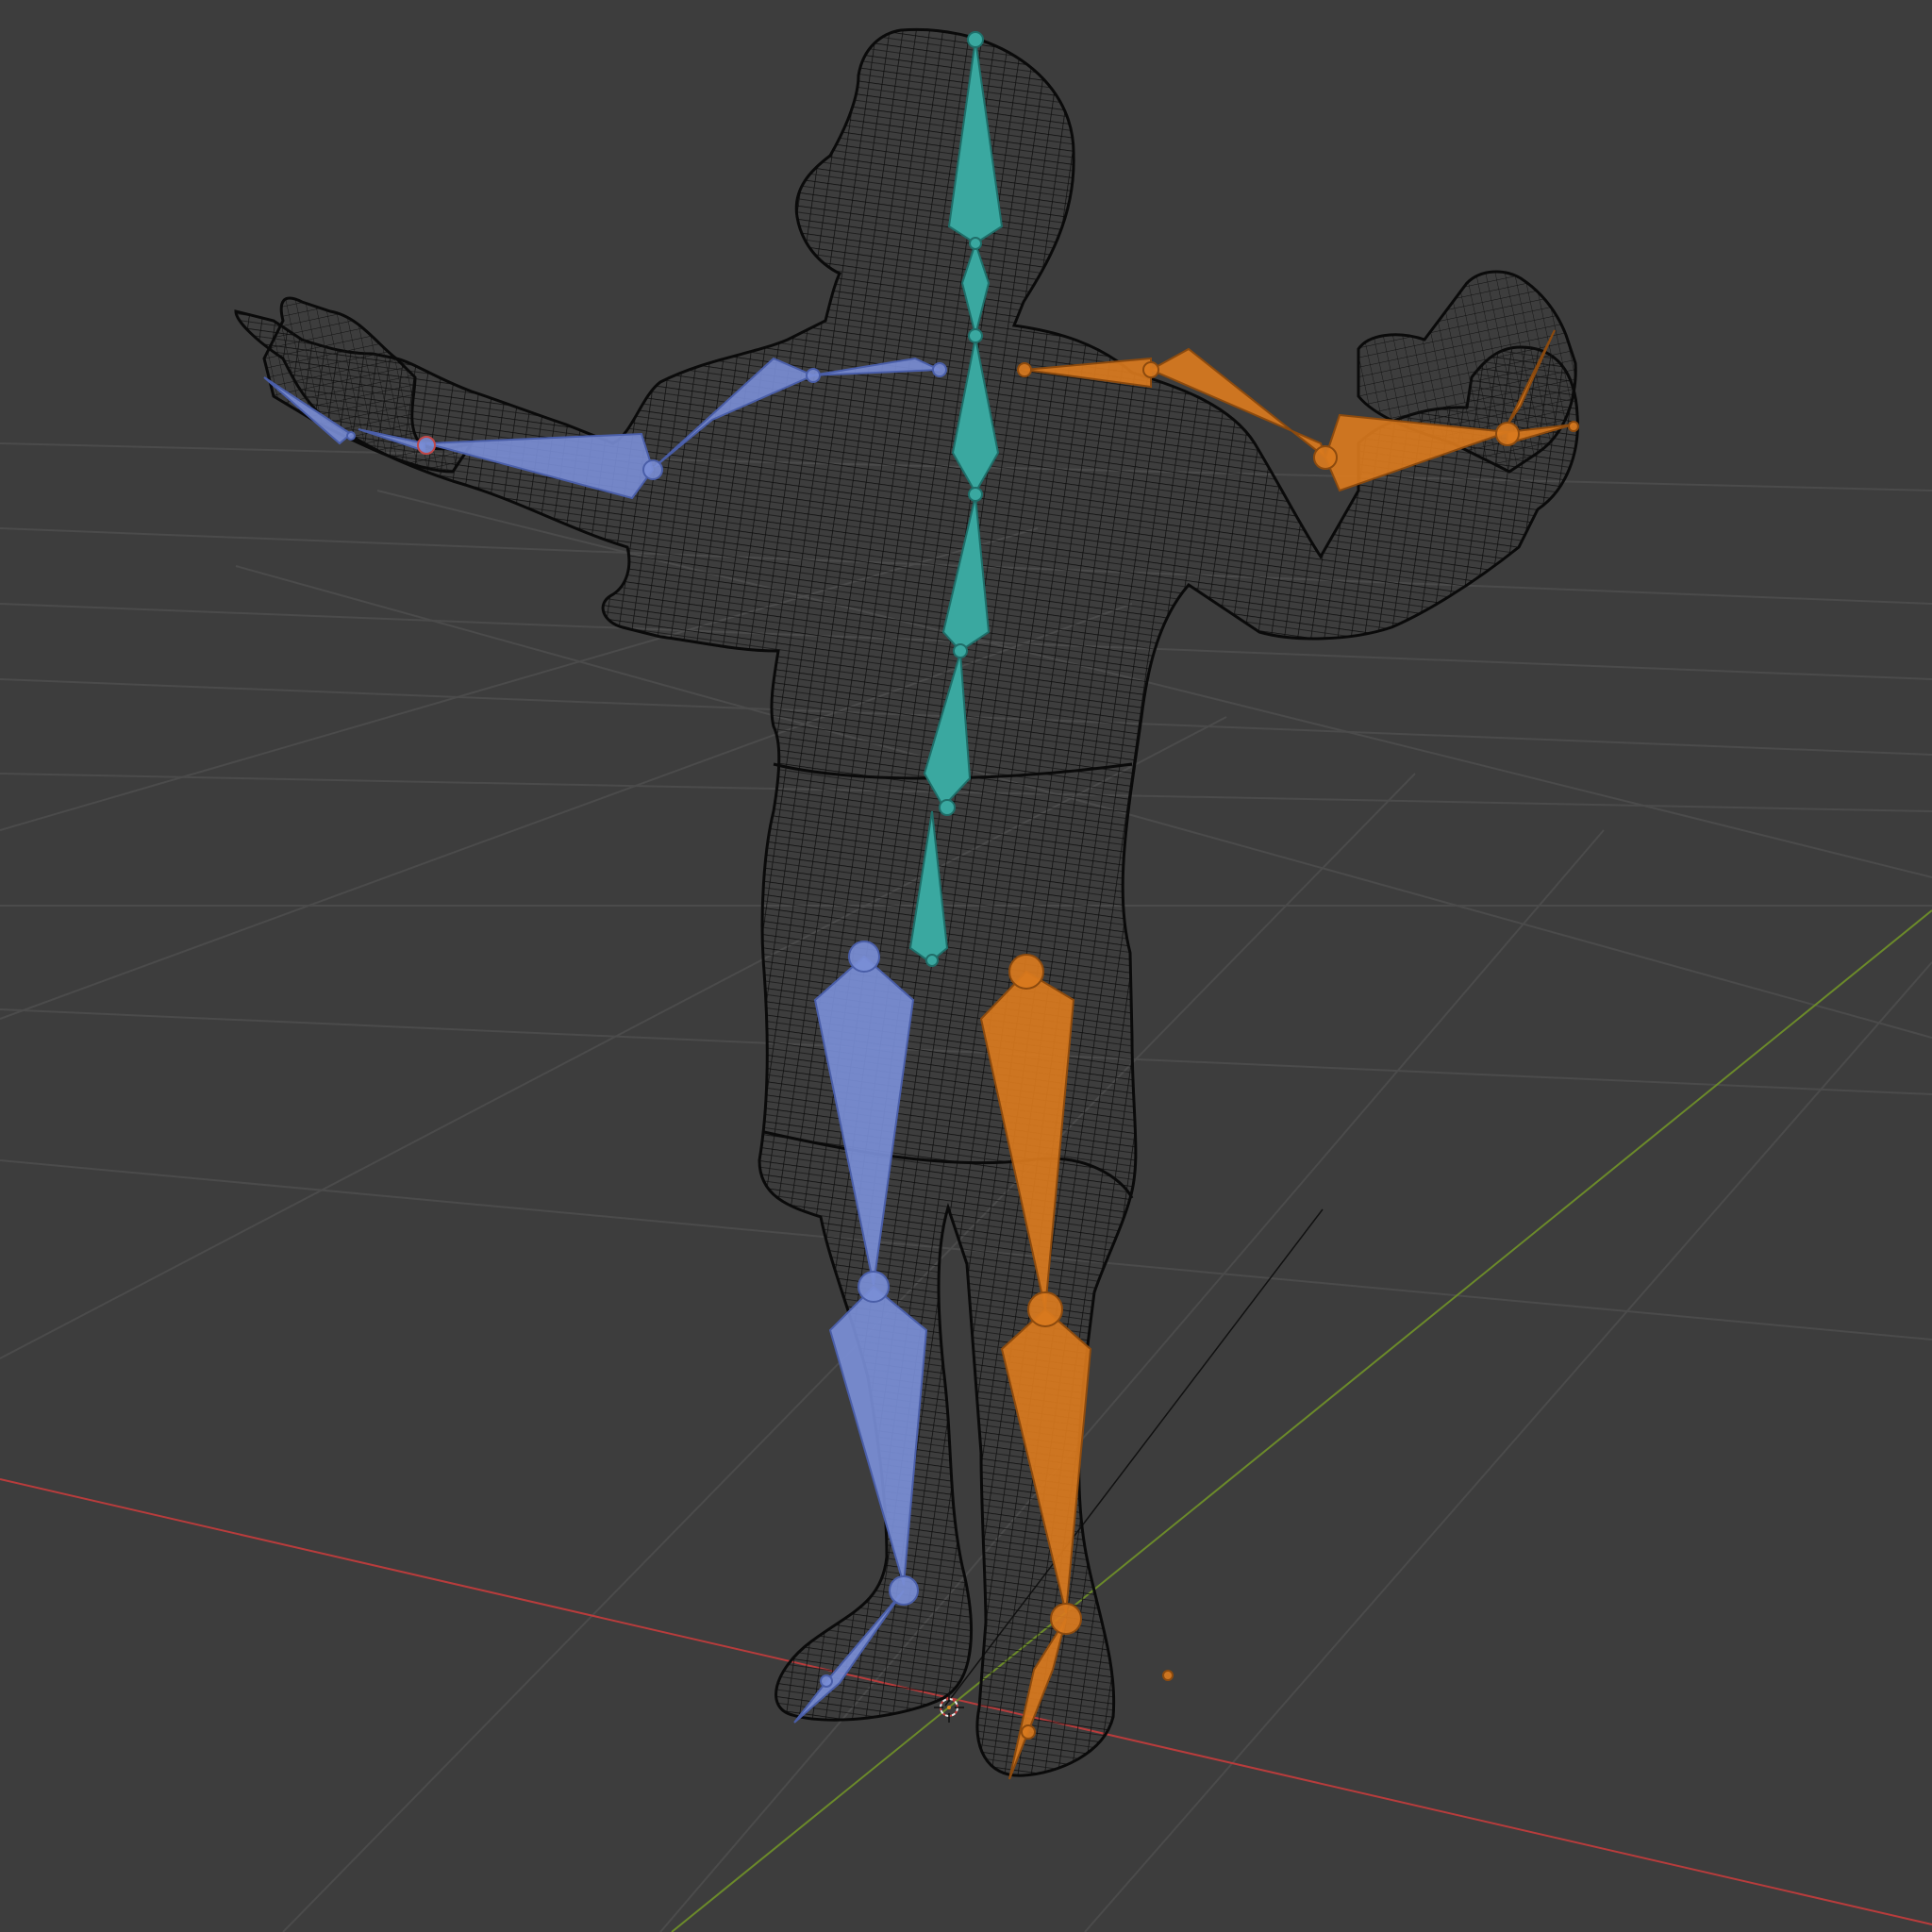 The image size is (1932, 1932). What do you see at coordinates (813, 375) in the screenshot?
I see `left-upper-arm-joint` at bounding box center [813, 375].